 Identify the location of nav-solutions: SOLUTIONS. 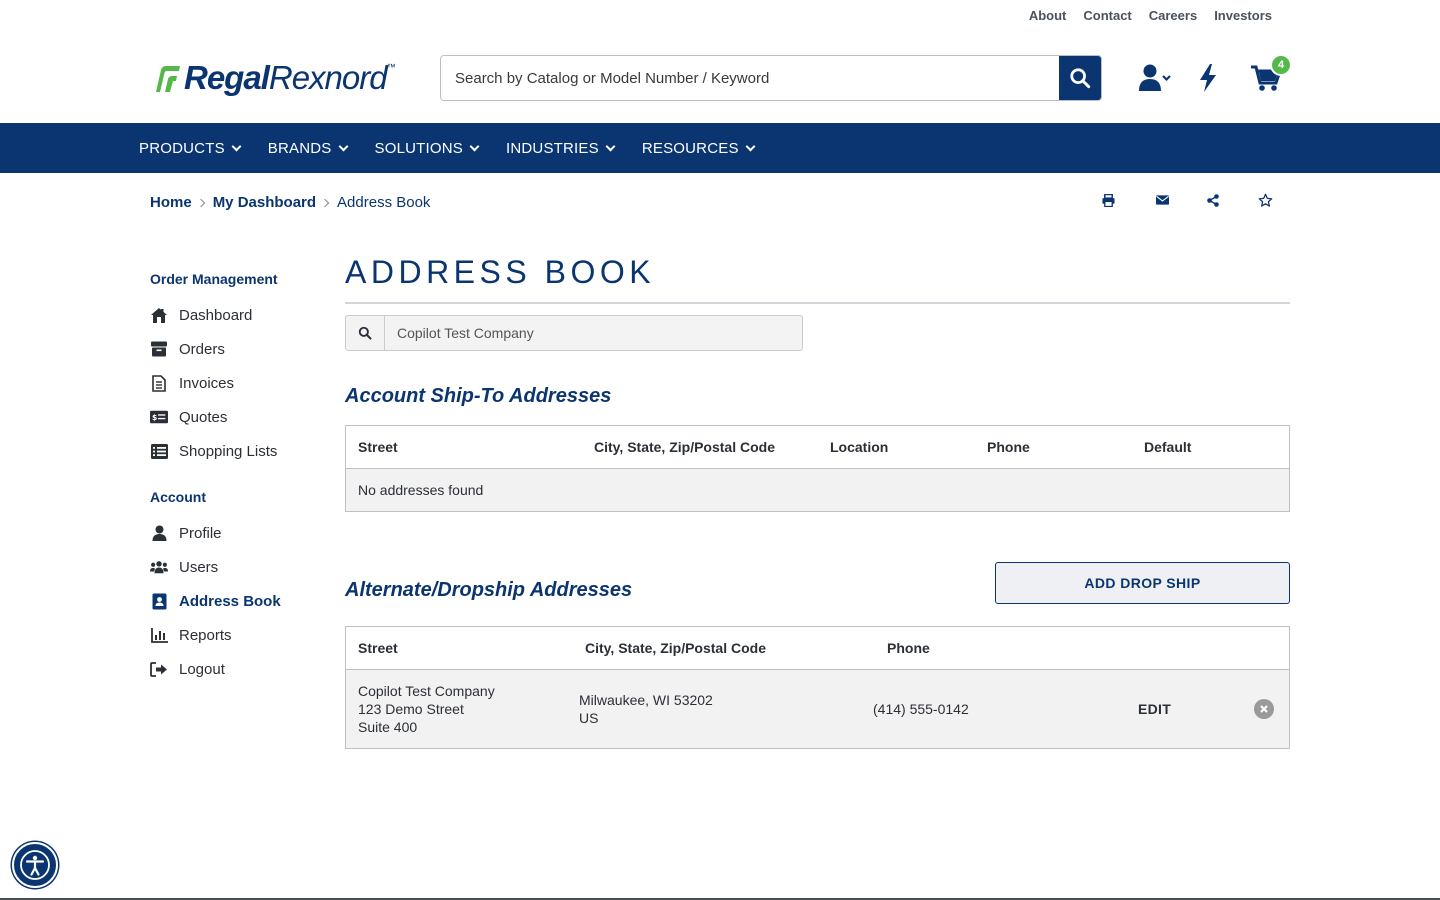
(427, 148).